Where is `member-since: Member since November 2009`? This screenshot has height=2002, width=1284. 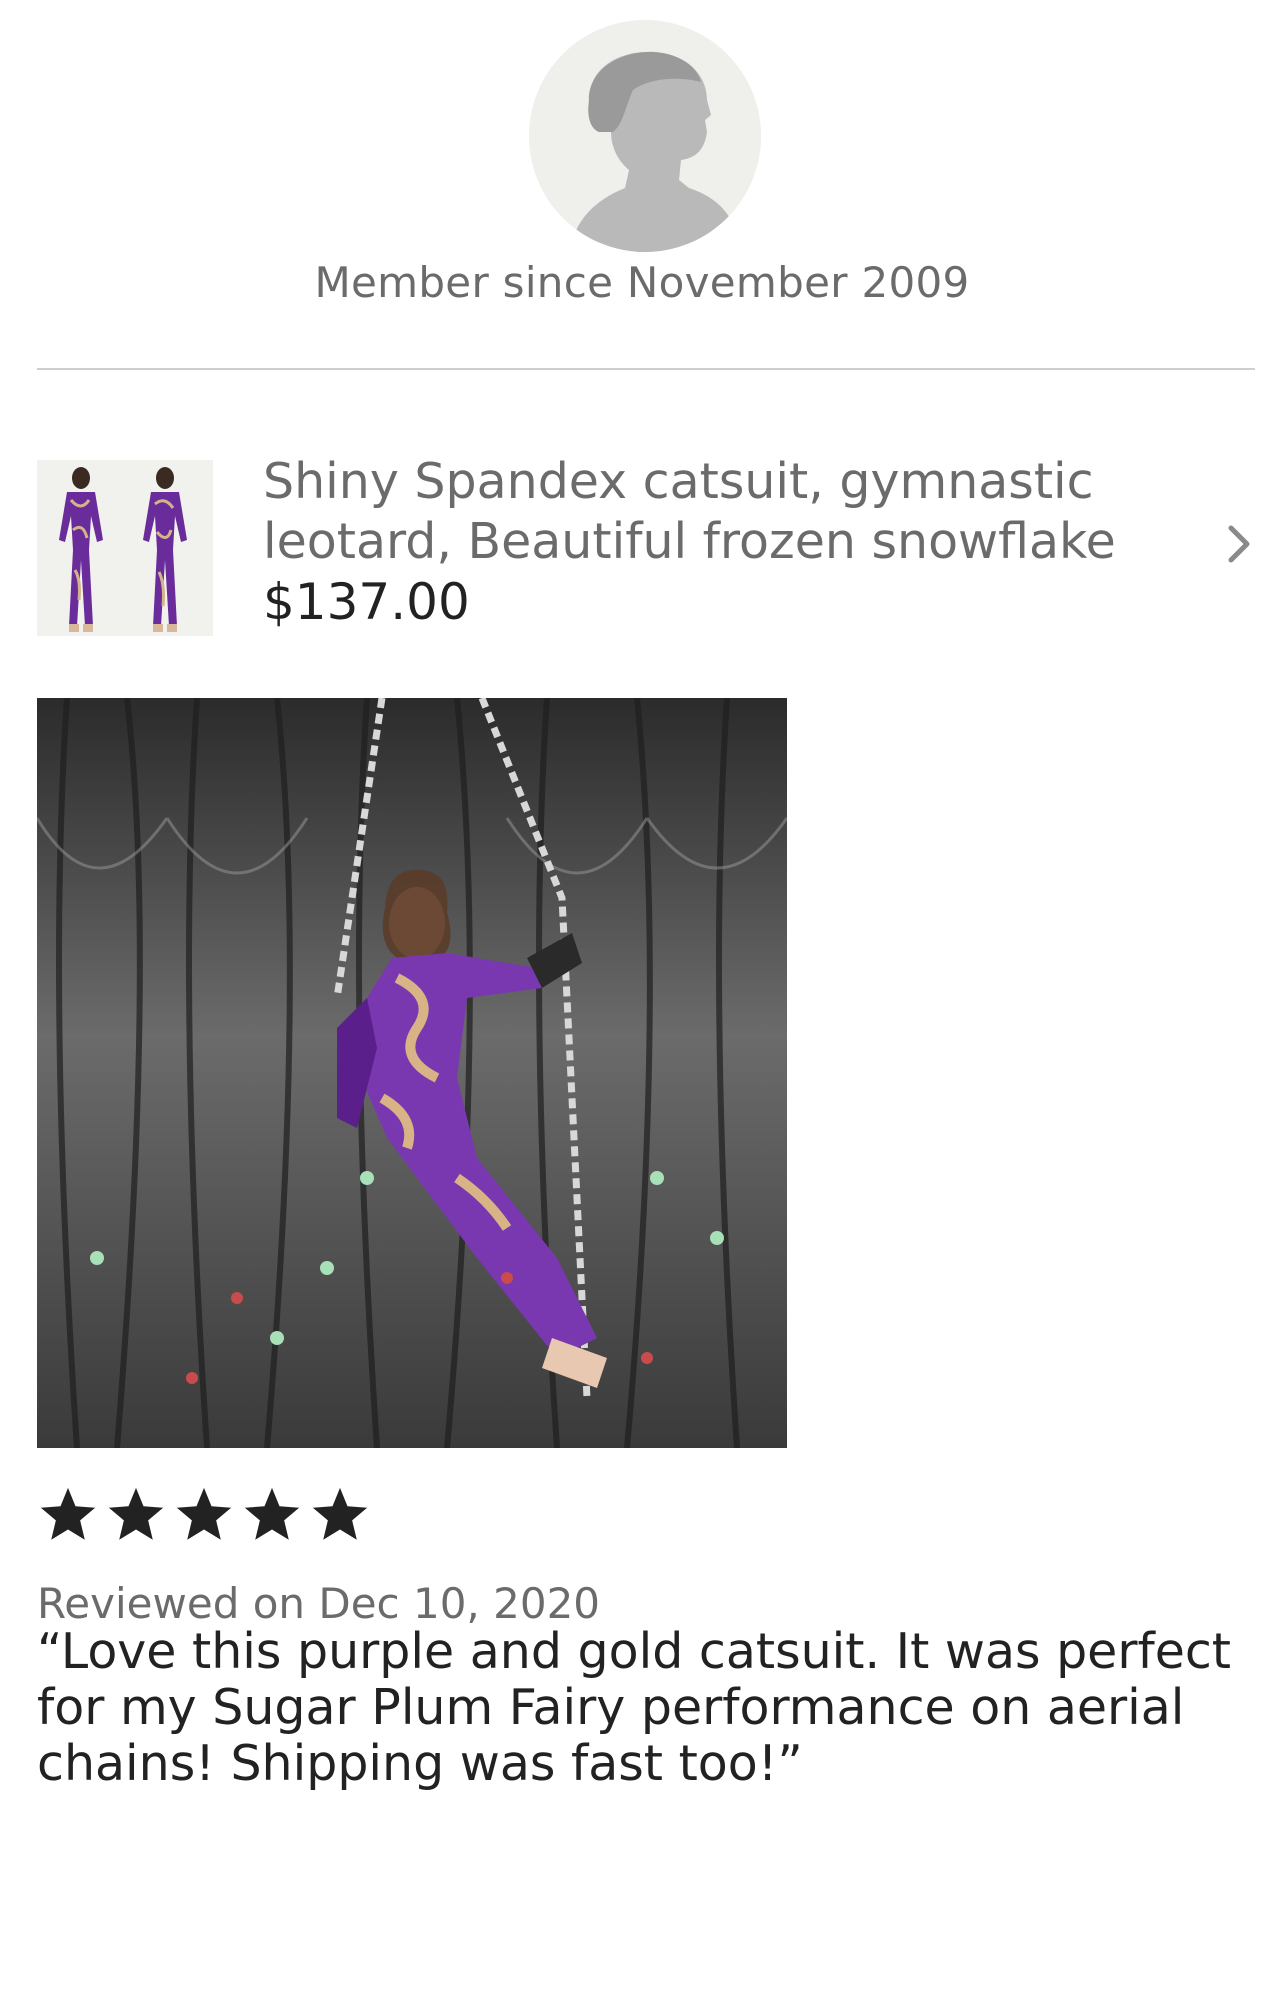
member-since: Member since November 2009 is located at coordinates (642, 282).